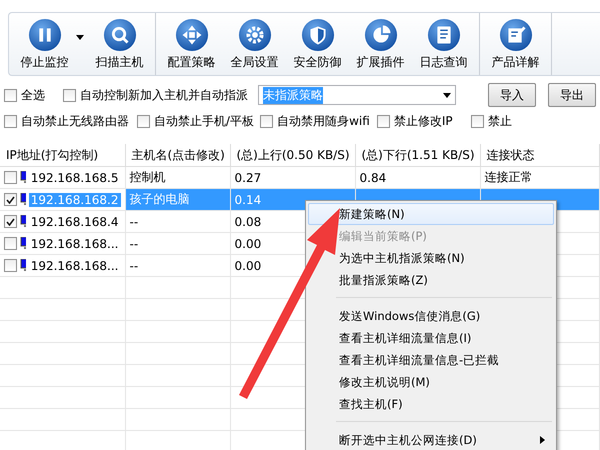 The height and width of the screenshot is (450, 600). I want to click on menu-item: 批量指派策略(Z), so click(431, 280).